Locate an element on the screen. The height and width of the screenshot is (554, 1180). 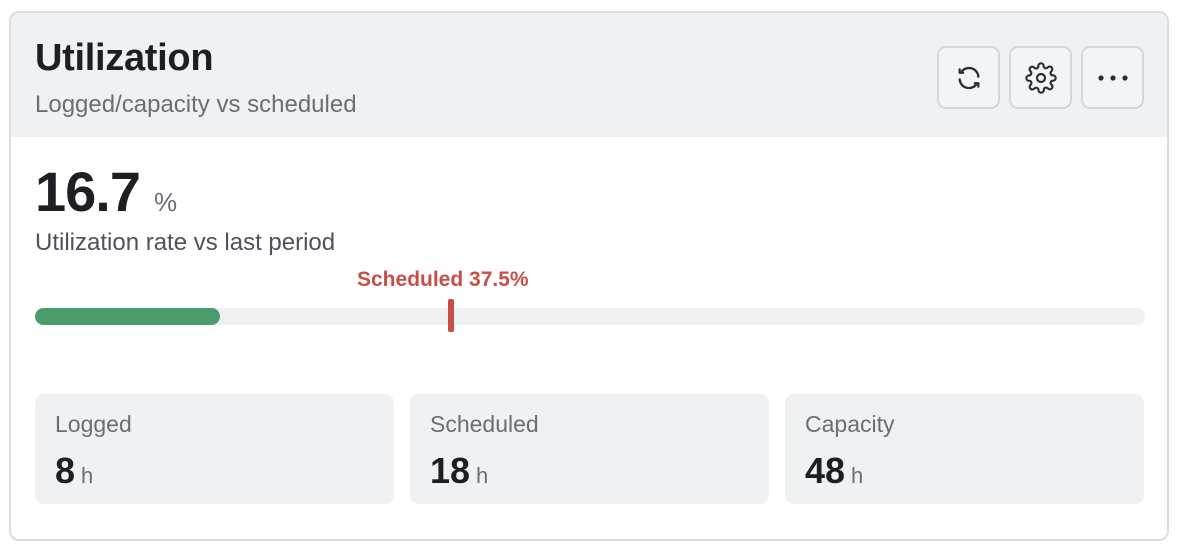
logged-progress-fill is located at coordinates (128, 316).